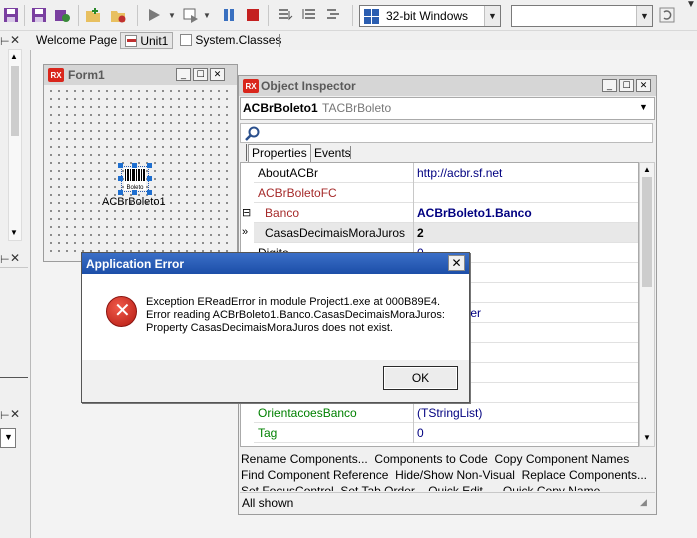 The width and height of the screenshot is (697, 538). I want to click on property-row: Tag 0, so click(446, 433).